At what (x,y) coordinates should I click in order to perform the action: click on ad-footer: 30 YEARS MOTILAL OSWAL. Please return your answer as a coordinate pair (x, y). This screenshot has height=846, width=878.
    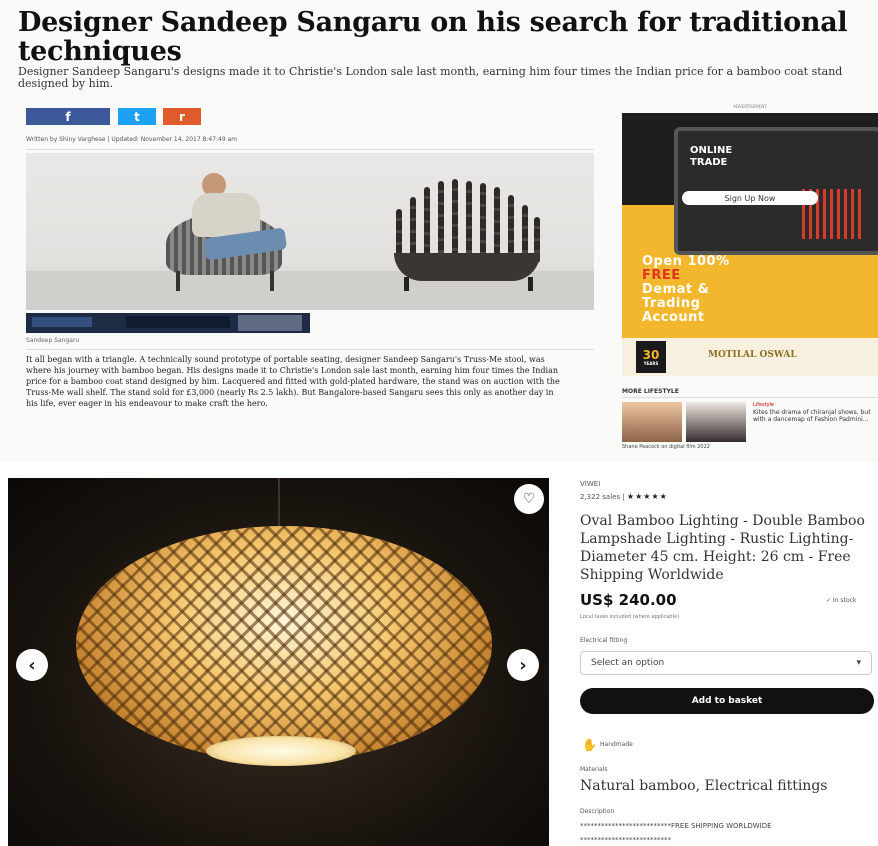
    Looking at the image, I should click on (750, 357).